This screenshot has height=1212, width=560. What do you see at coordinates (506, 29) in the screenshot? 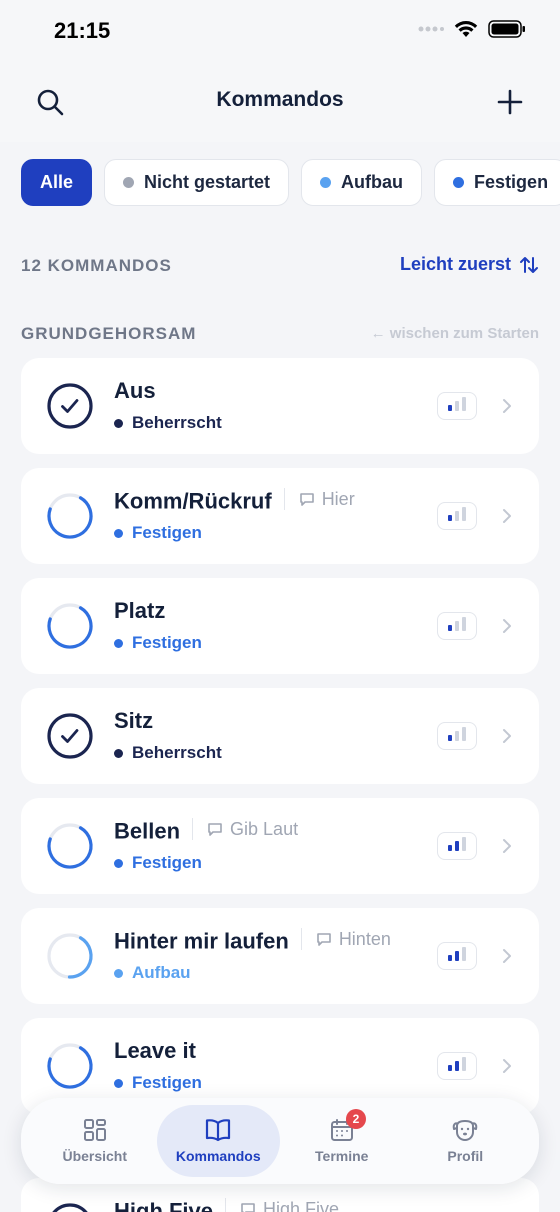
I see `battery-icon` at bounding box center [506, 29].